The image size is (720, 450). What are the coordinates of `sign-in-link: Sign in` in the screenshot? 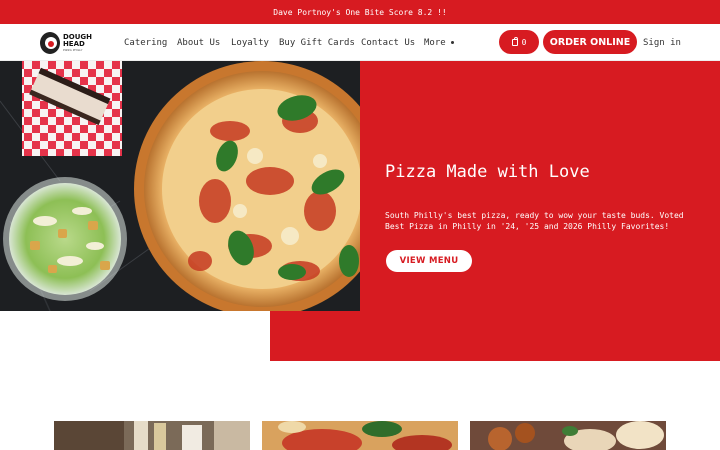 It's located at (662, 42).